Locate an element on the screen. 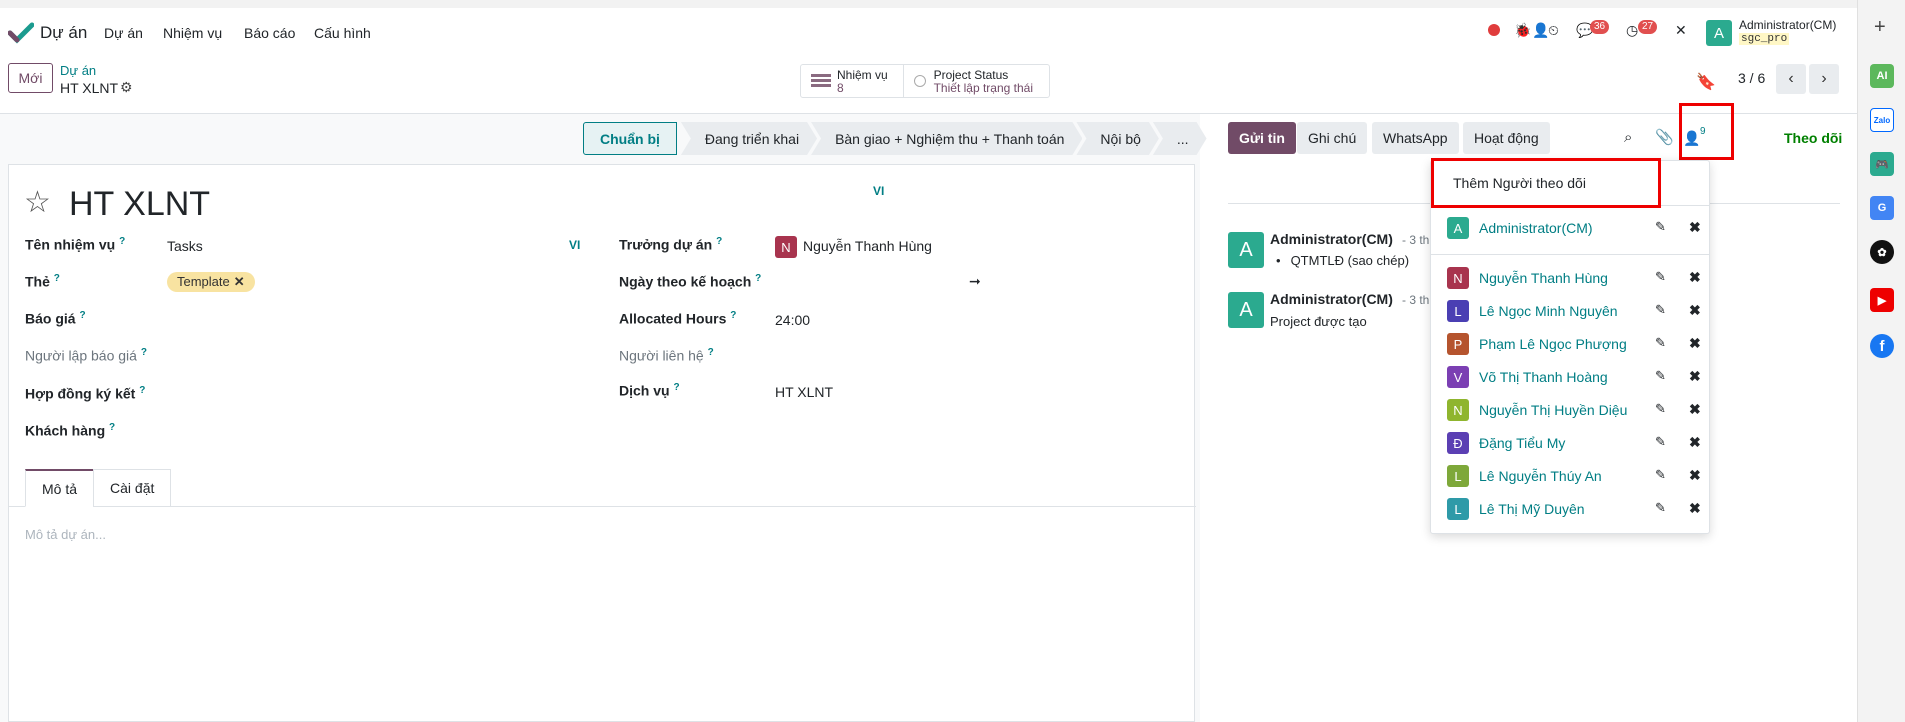  menu-item-tasks: Nhiệm vụ is located at coordinates (192, 33).